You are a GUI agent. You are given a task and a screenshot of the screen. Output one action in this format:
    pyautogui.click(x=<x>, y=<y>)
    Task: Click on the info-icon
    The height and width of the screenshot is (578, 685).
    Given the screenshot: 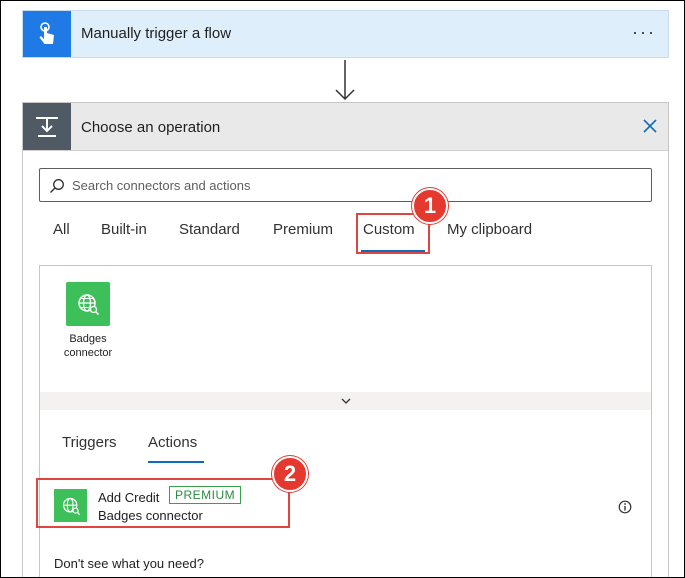 What is the action you would take?
    pyautogui.click(x=625, y=507)
    